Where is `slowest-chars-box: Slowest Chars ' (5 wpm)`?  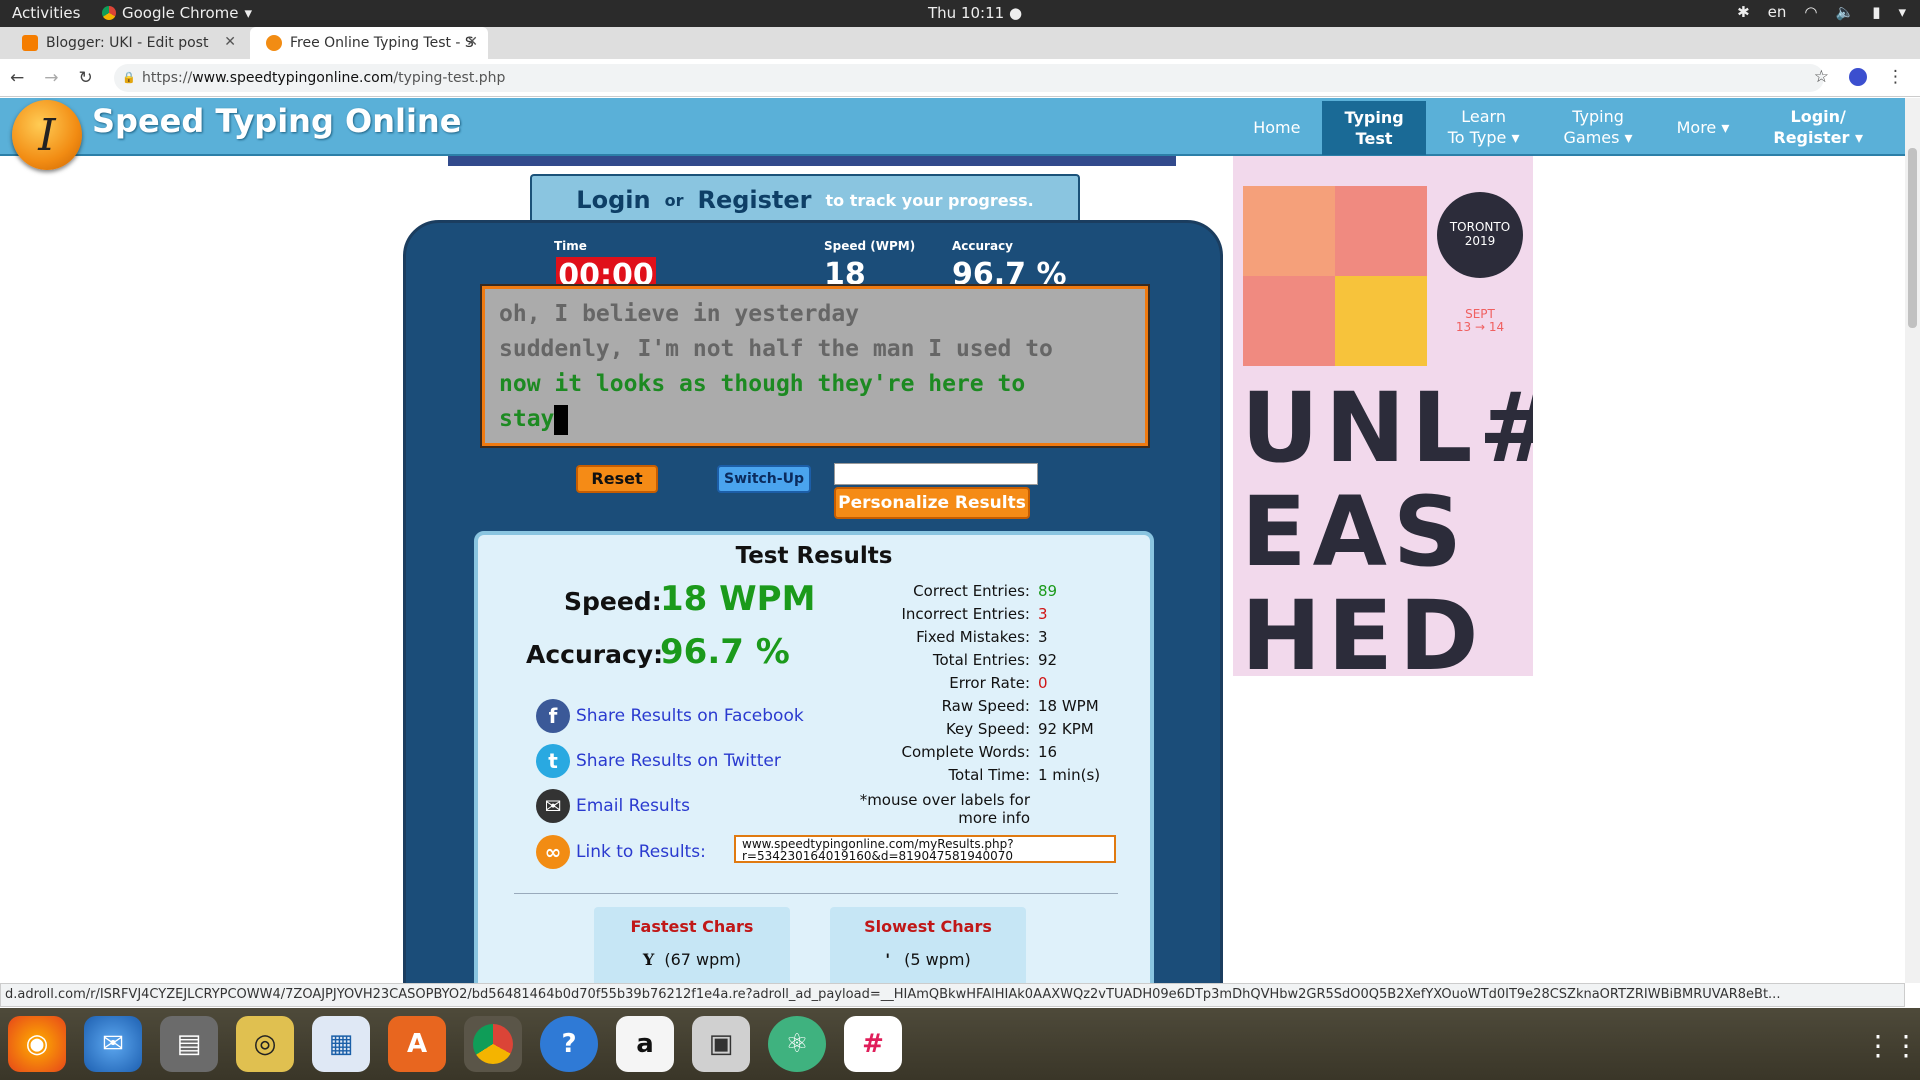 slowest-chars-box: Slowest Chars ' (5 wpm) is located at coordinates (928, 945).